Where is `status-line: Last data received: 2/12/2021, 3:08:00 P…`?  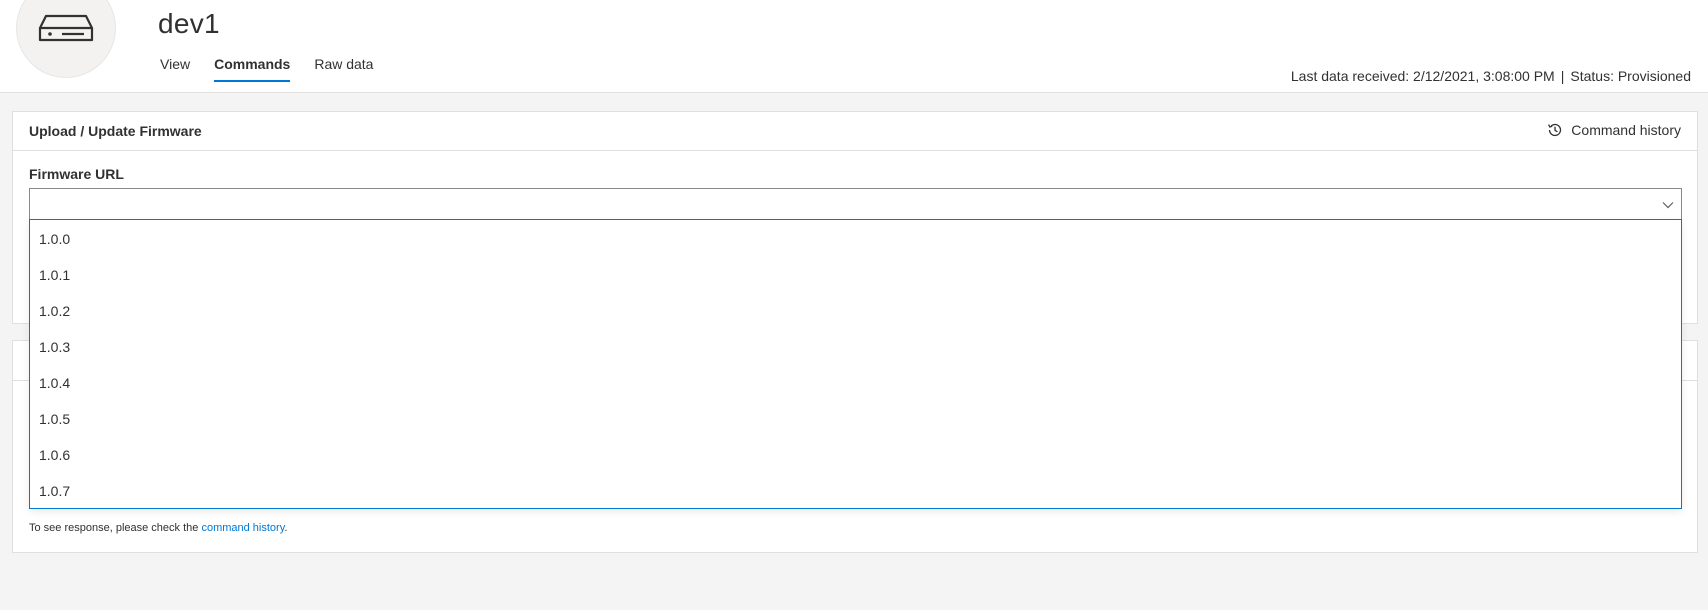 status-line: Last data received: 2/12/2021, 3:08:00 P… is located at coordinates (1491, 76).